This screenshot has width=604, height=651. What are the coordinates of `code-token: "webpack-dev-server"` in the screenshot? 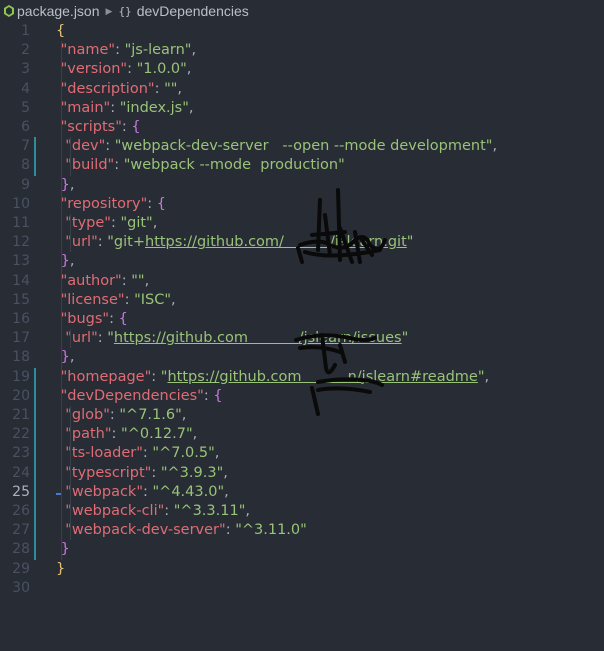 It's located at (145, 530).